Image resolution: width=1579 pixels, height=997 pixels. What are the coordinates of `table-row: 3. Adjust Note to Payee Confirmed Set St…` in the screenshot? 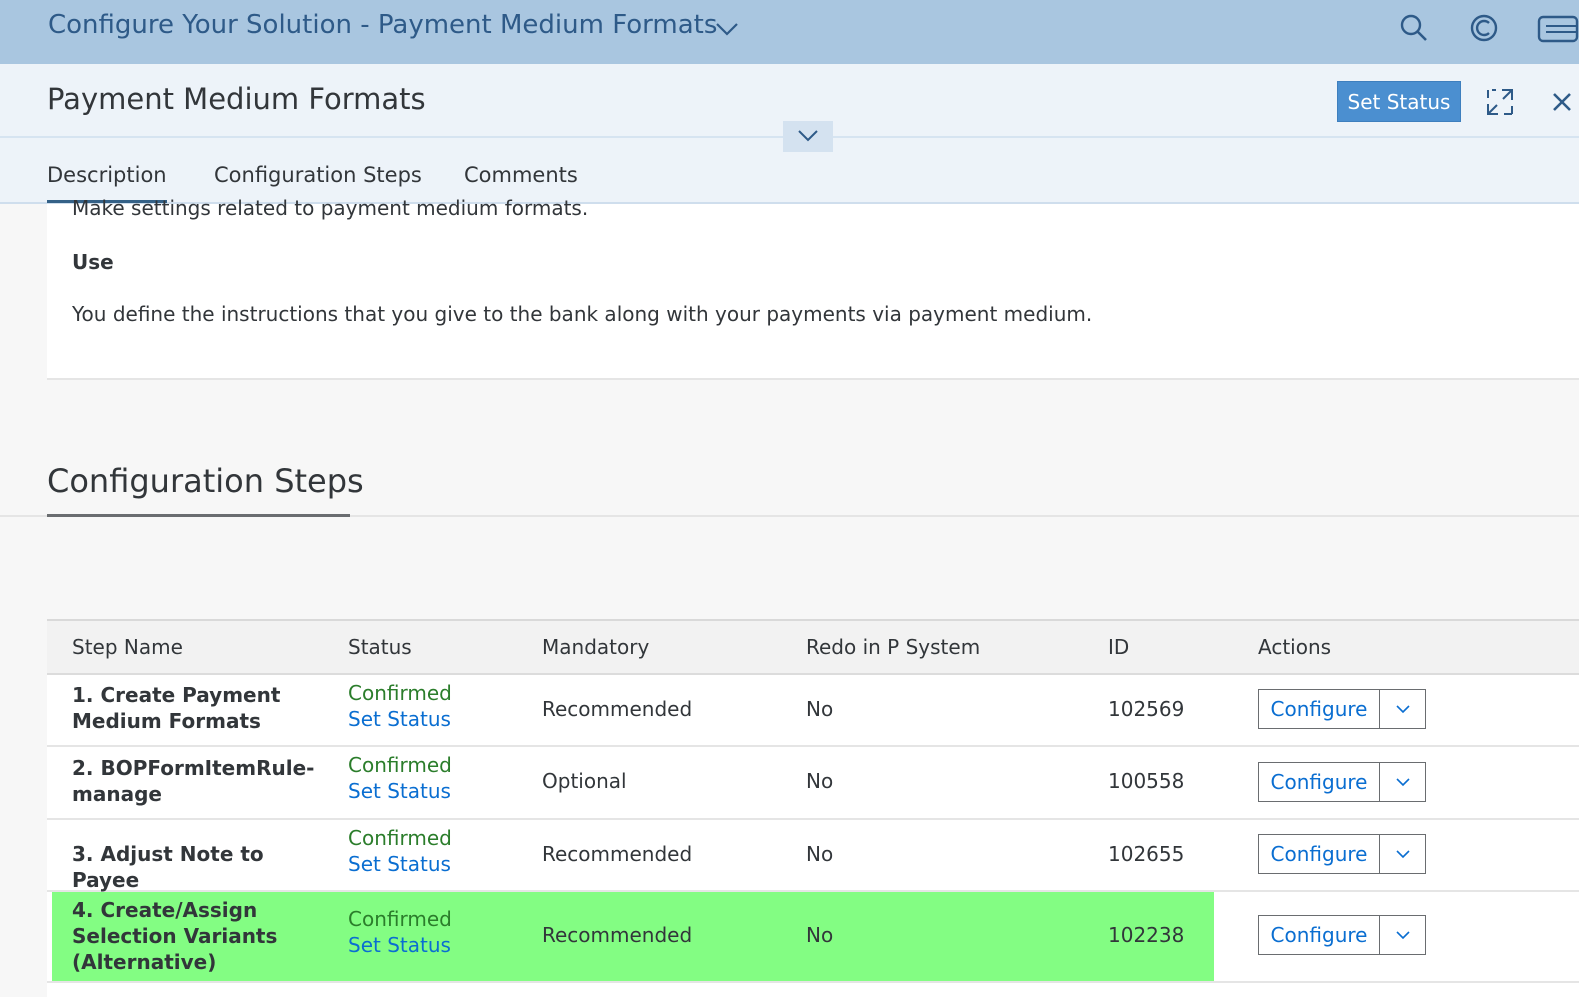 It's located at (813, 856).